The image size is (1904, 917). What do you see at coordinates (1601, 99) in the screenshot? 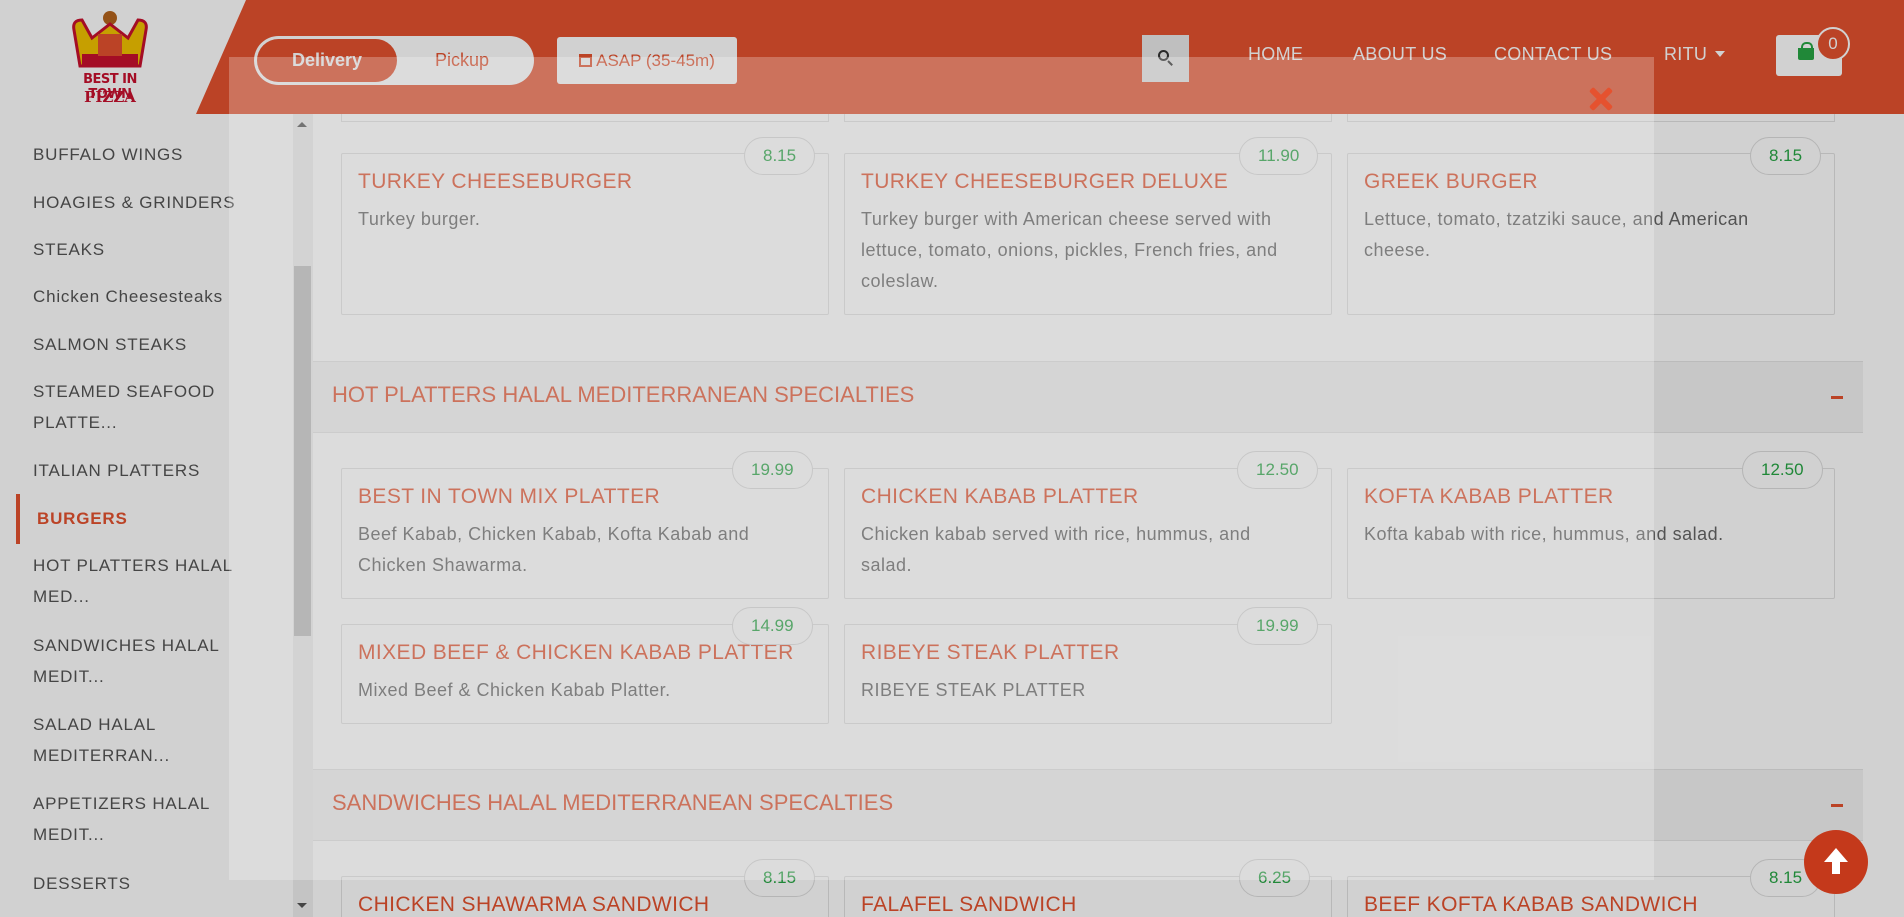
I see `close-icon` at bounding box center [1601, 99].